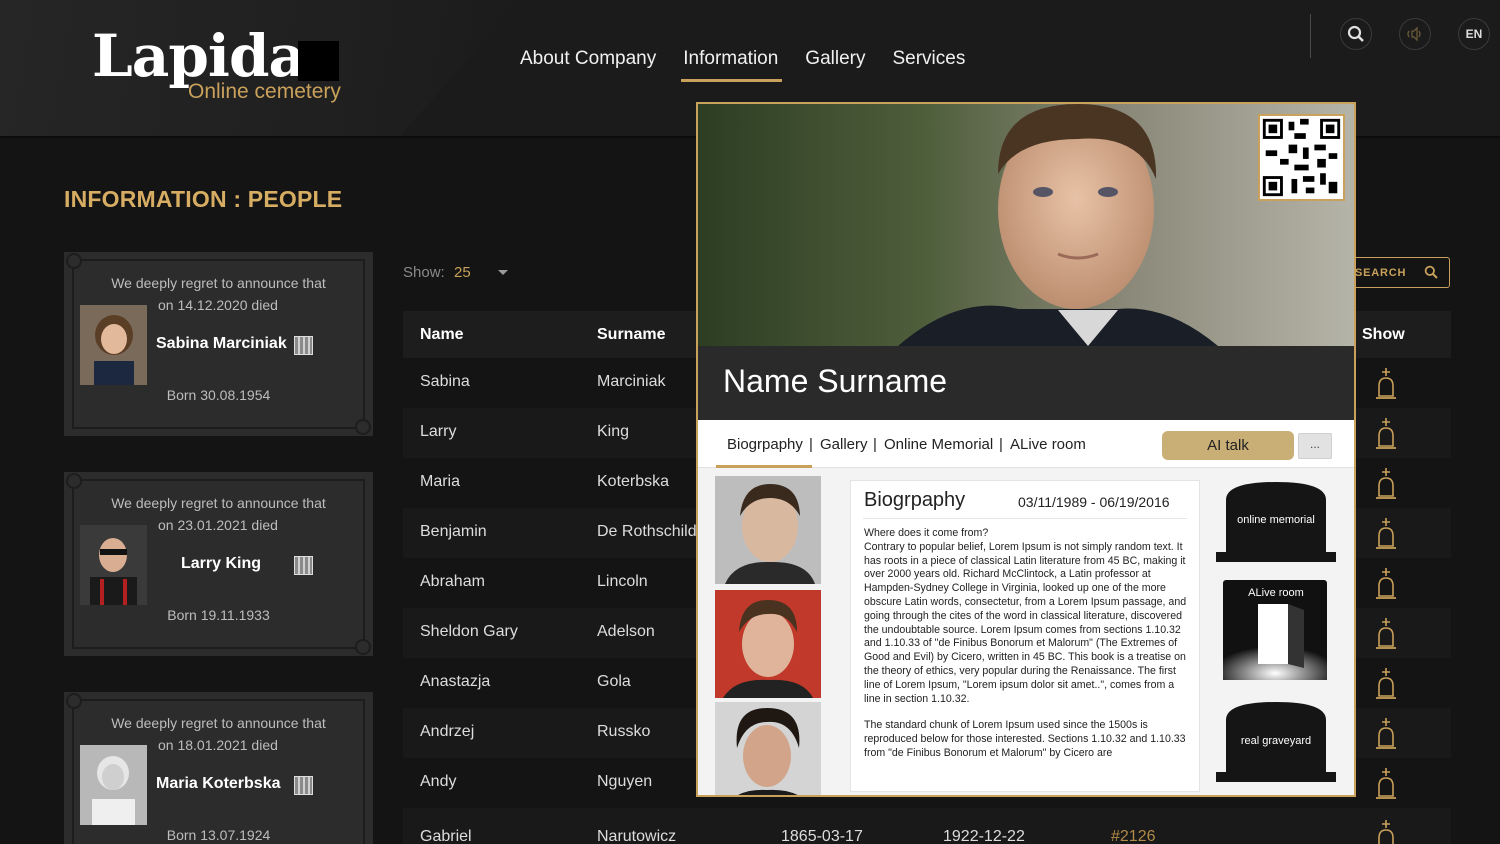  I want to click on cell-surname: De Rothschild, so click(647, 531).